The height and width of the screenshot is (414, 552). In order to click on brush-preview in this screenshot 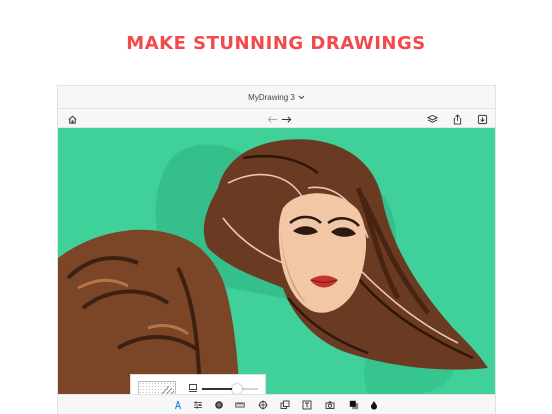, I will do `click(157, 387)`.